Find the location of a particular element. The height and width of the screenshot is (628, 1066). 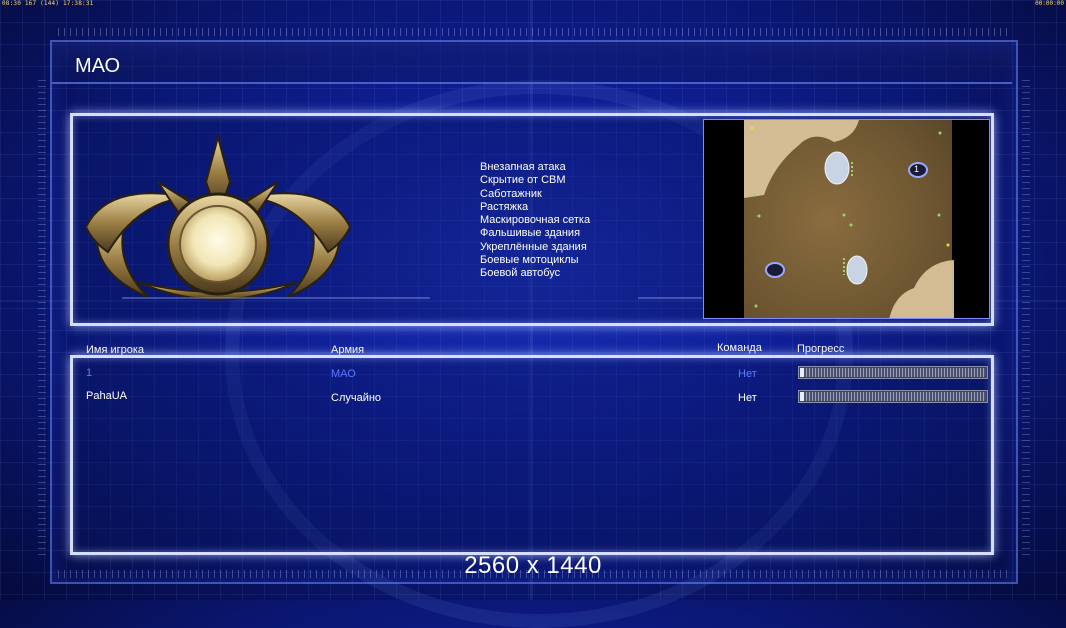

decorative-line-right is located at coordinates (670, 298).